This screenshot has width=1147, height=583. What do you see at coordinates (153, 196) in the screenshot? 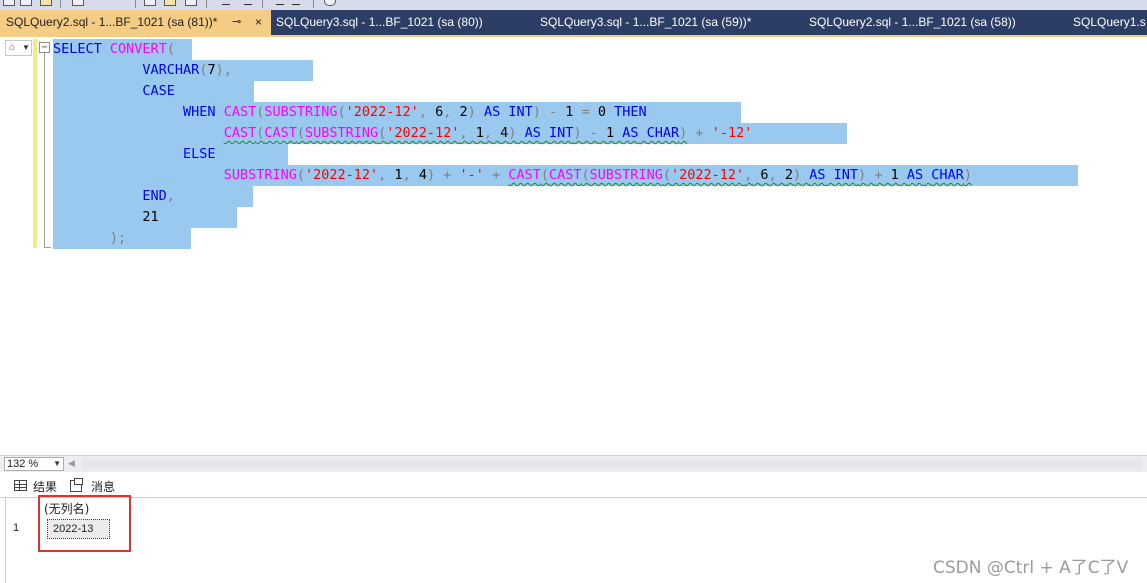
I see `code-line: END,` at bounding box center [153, 196].